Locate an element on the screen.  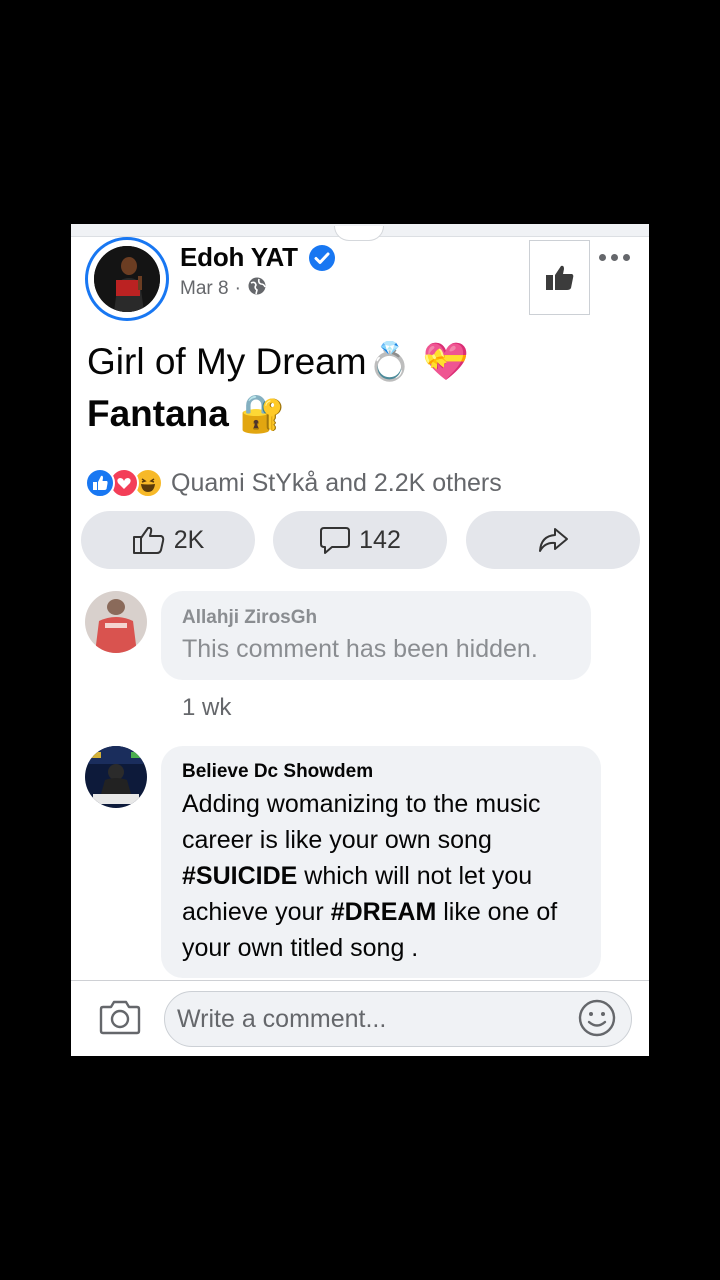
post-meta: Mar 8 · is located at coordinates (223, 289).